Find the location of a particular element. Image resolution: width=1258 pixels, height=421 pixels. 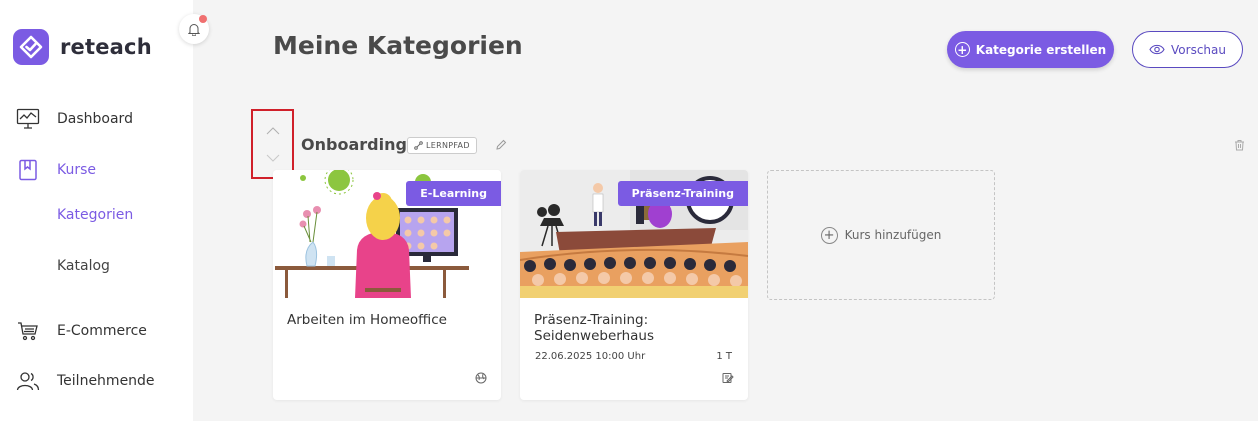

link-icon is located at coordinates (418, 145).